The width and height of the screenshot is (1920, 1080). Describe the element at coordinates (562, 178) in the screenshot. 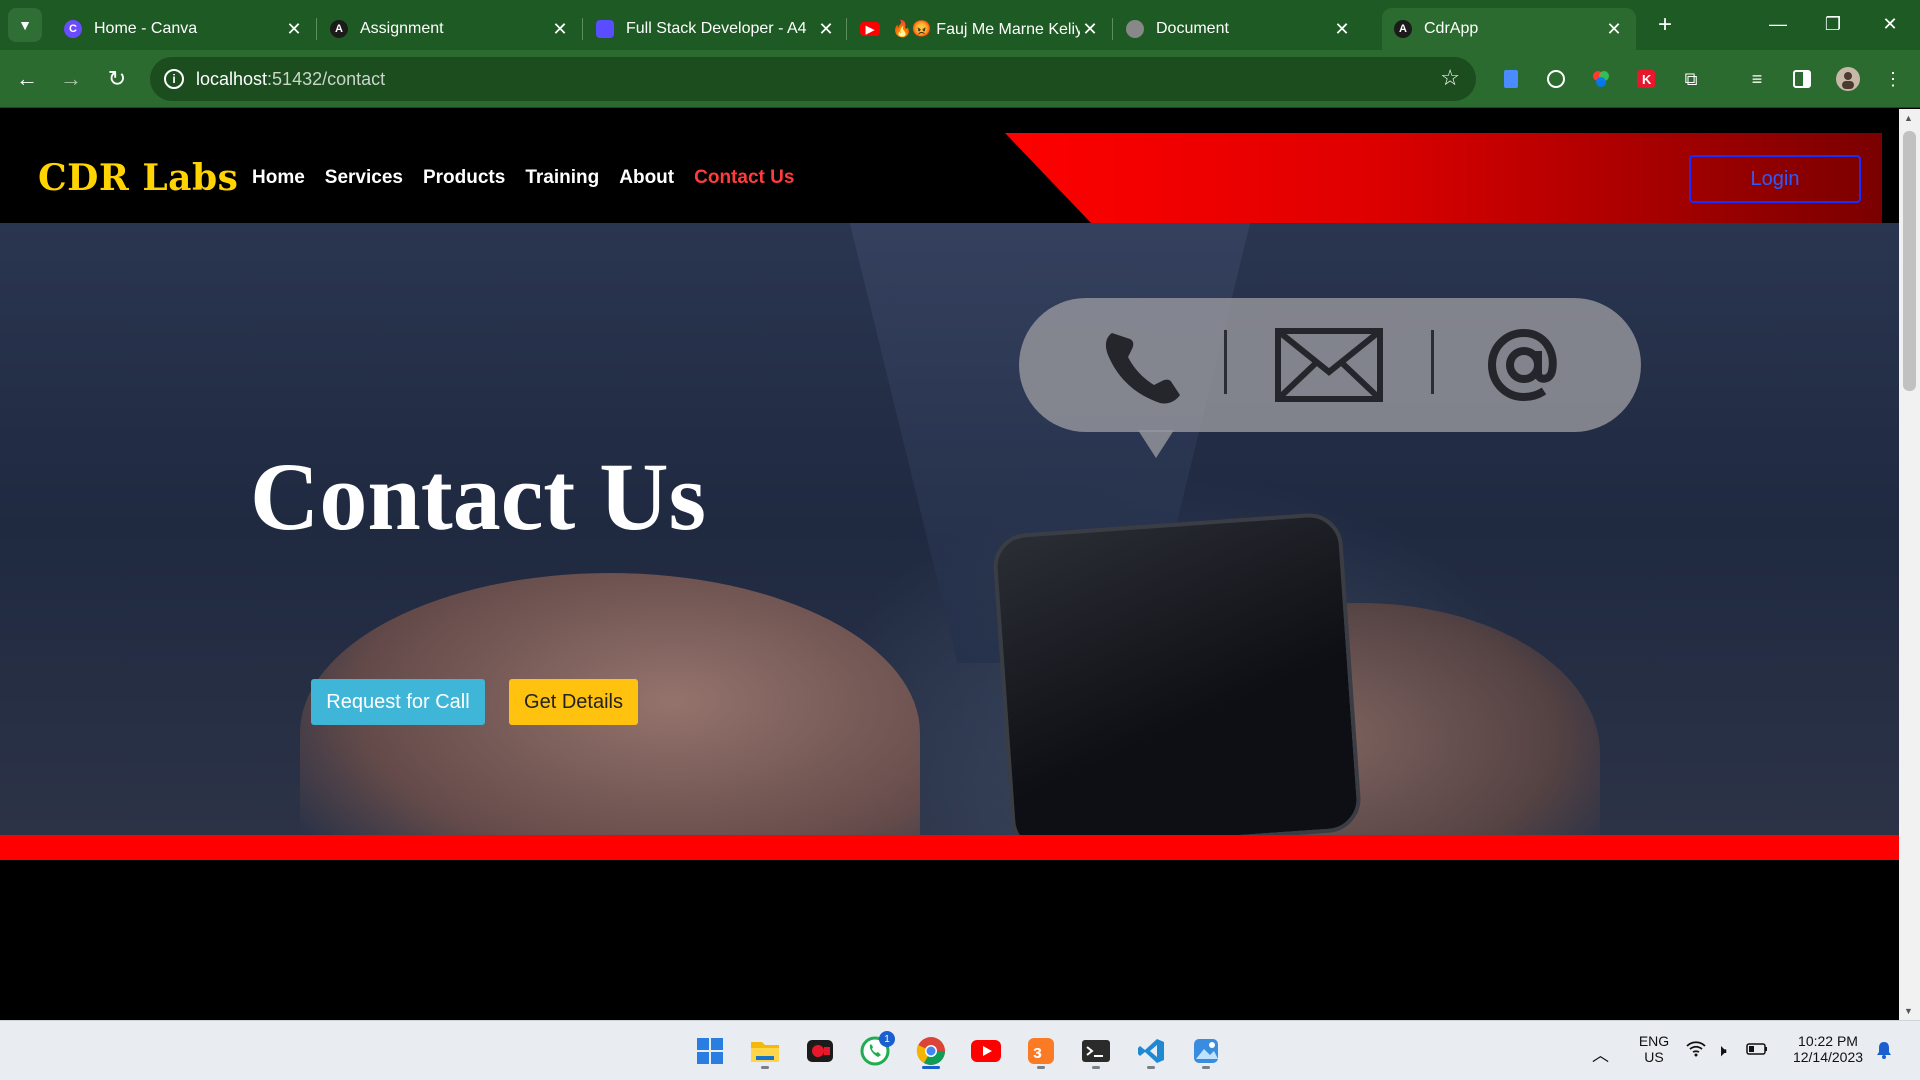

I see `nav-training: Training` at that location.